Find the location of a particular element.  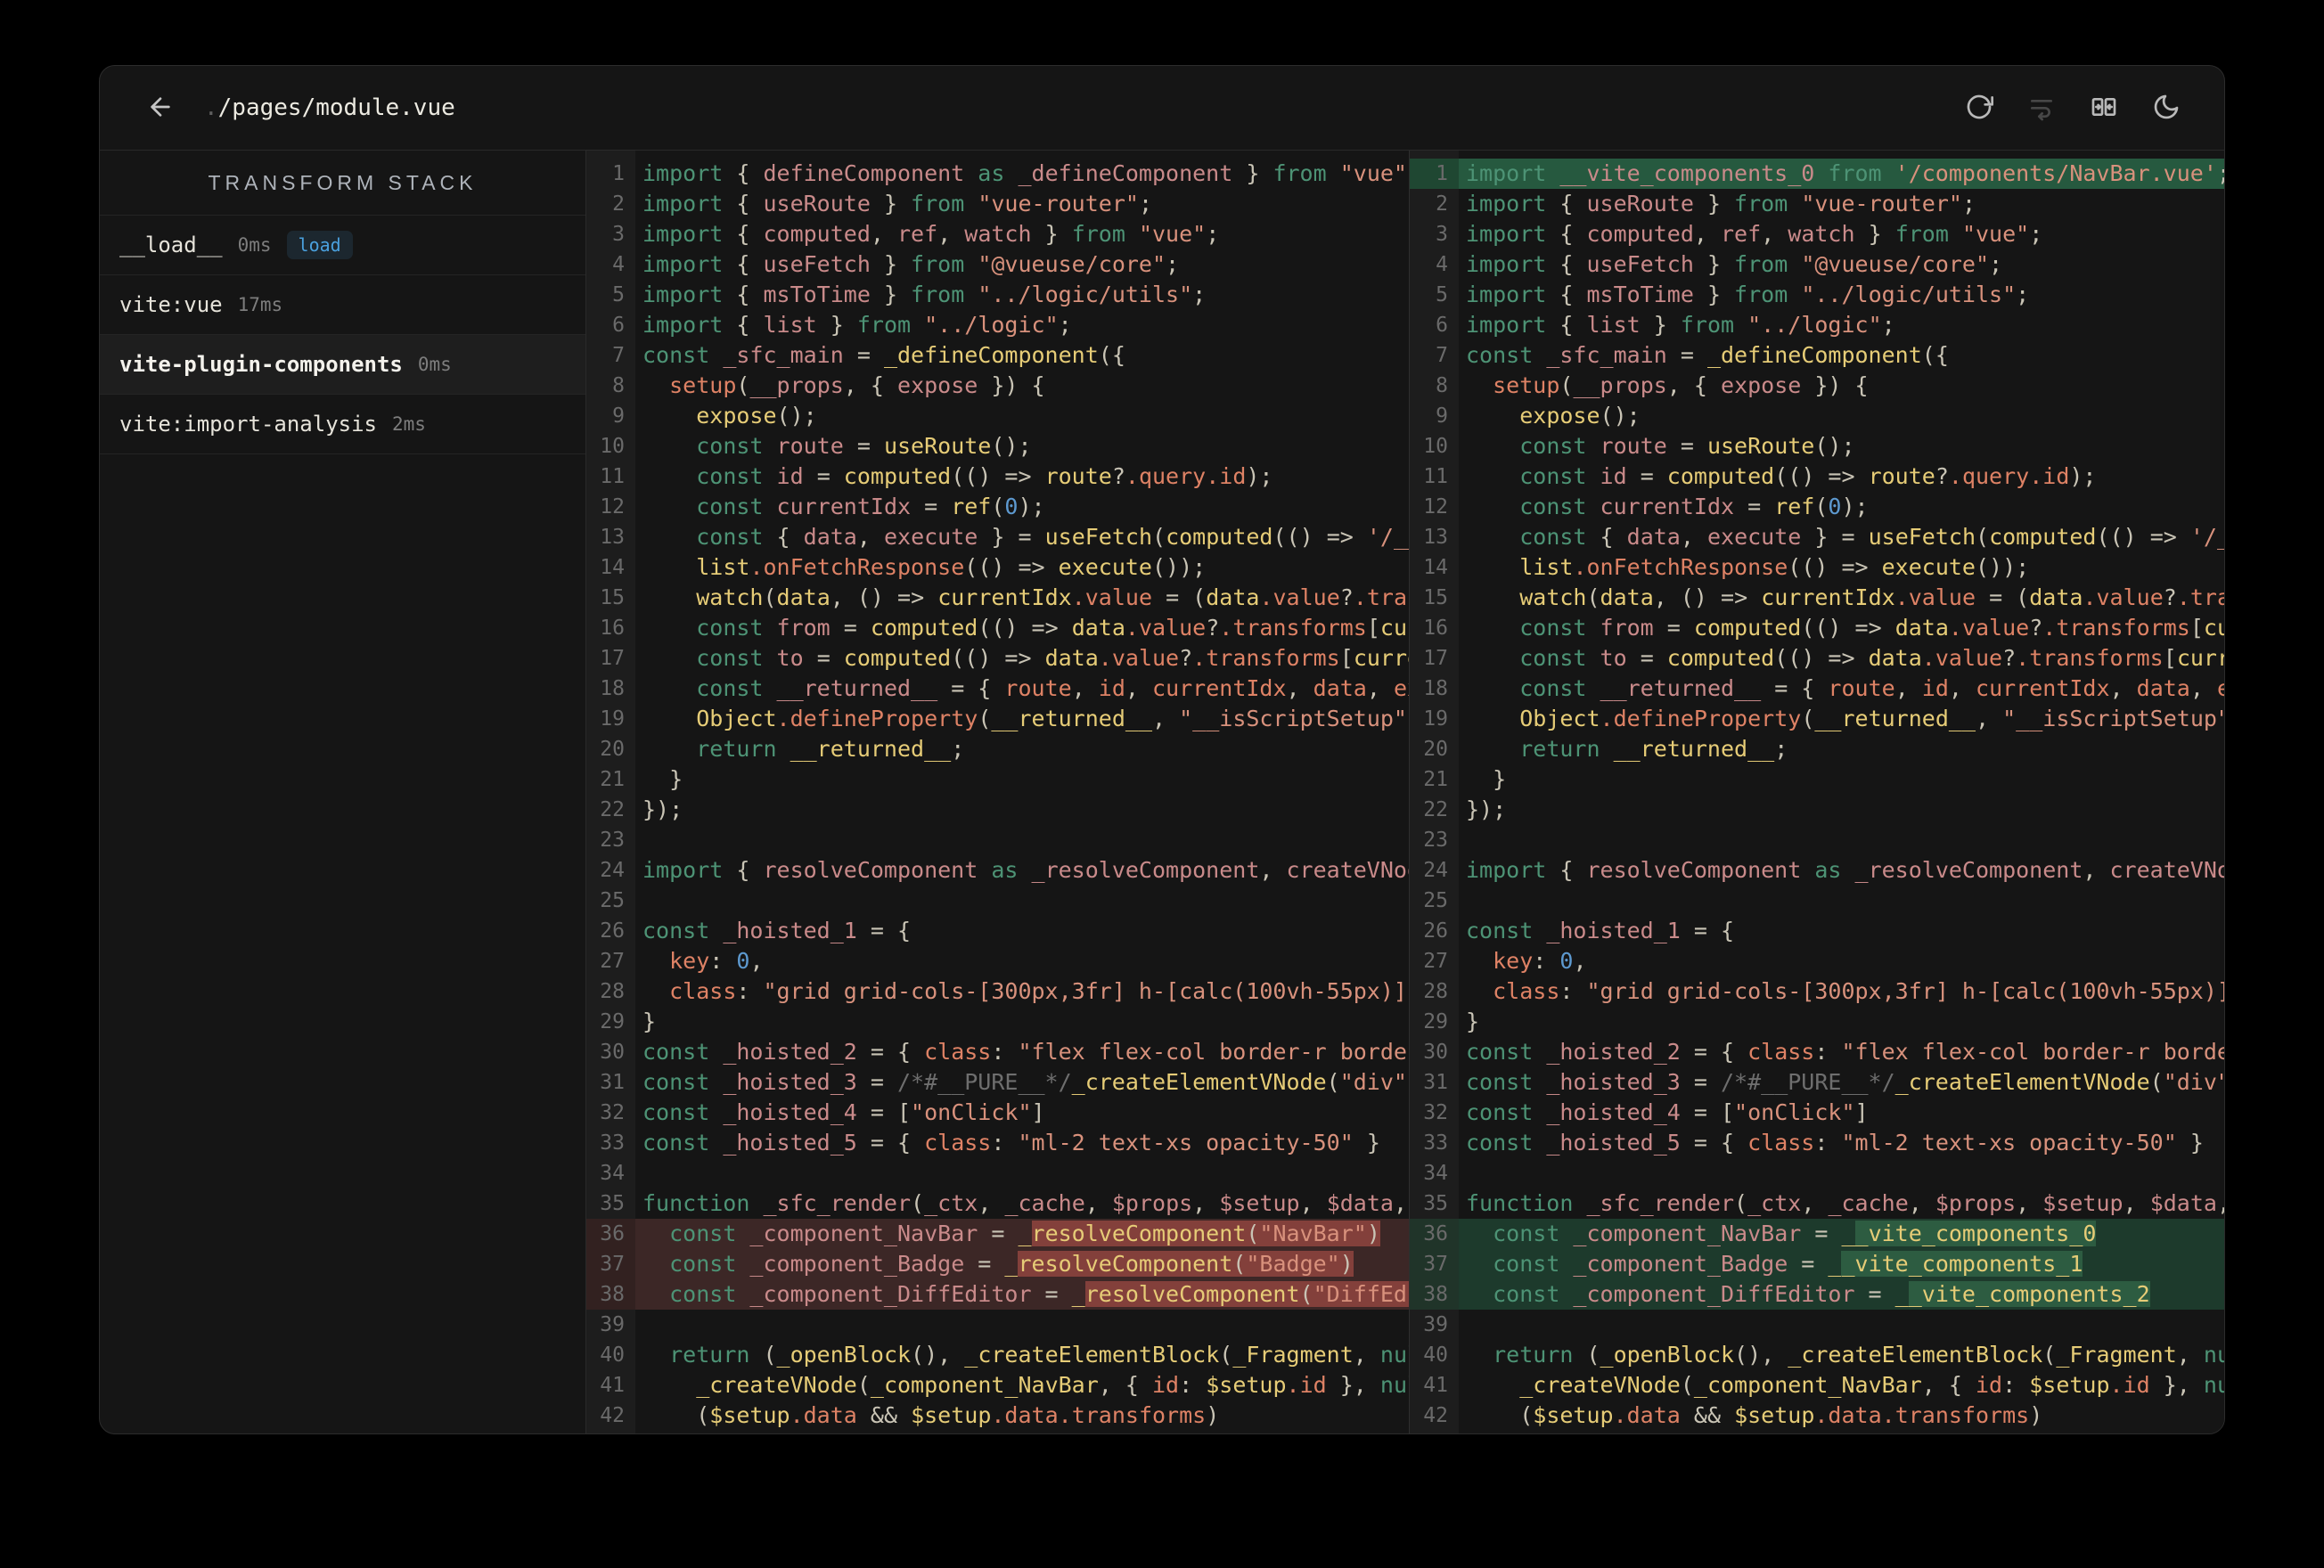

line-number: 12 is located at coordinates (1434, 507).